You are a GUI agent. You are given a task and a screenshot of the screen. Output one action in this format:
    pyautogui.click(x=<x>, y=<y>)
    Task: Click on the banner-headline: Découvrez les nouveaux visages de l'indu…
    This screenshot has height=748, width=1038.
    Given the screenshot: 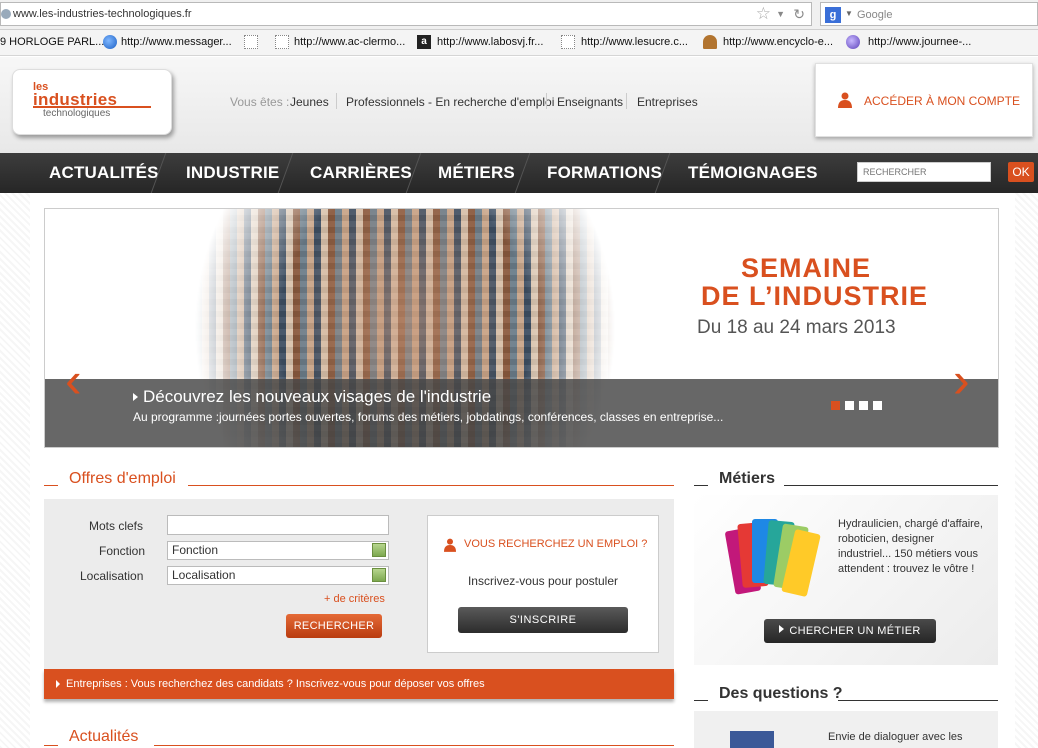 What is the action you would take?
    pyautogui.click(x=312, y=397)
    